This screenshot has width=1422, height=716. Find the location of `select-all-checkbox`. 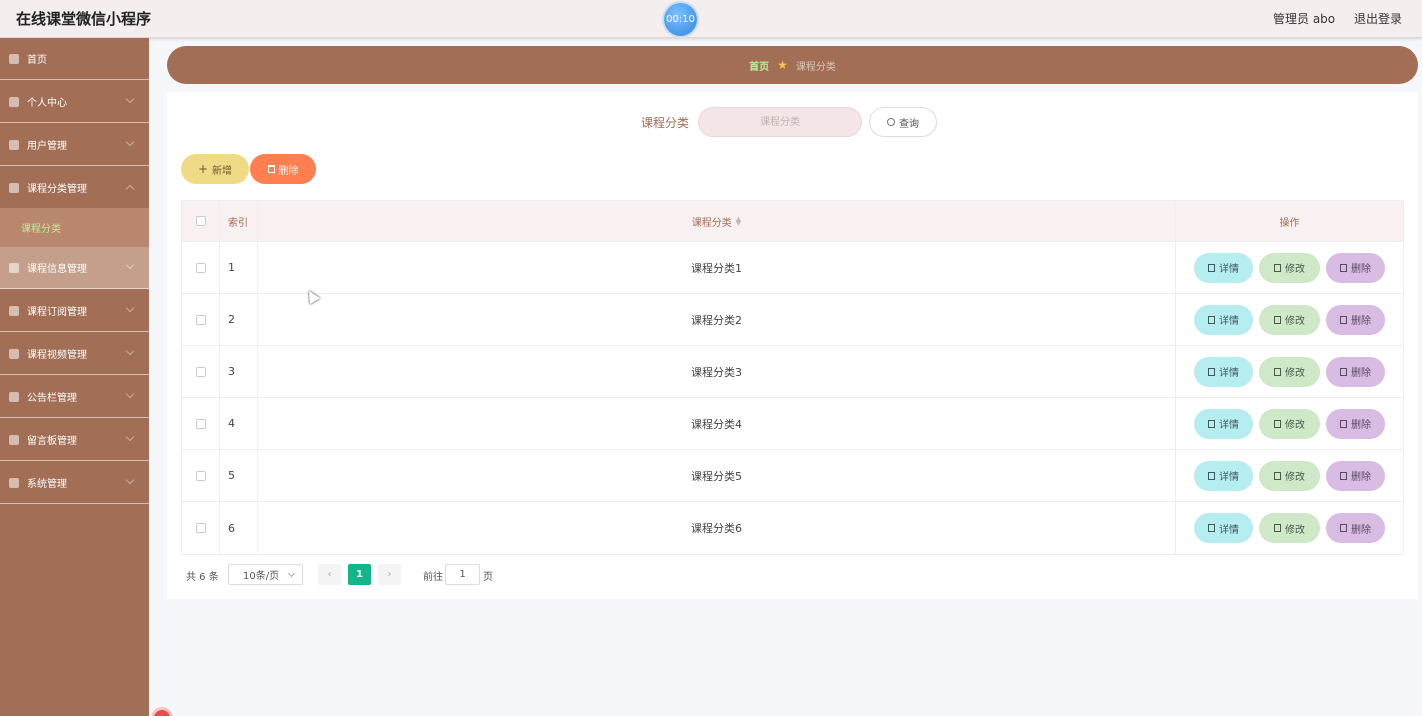

select-all-checkbox is located at coordinates (200, 221).